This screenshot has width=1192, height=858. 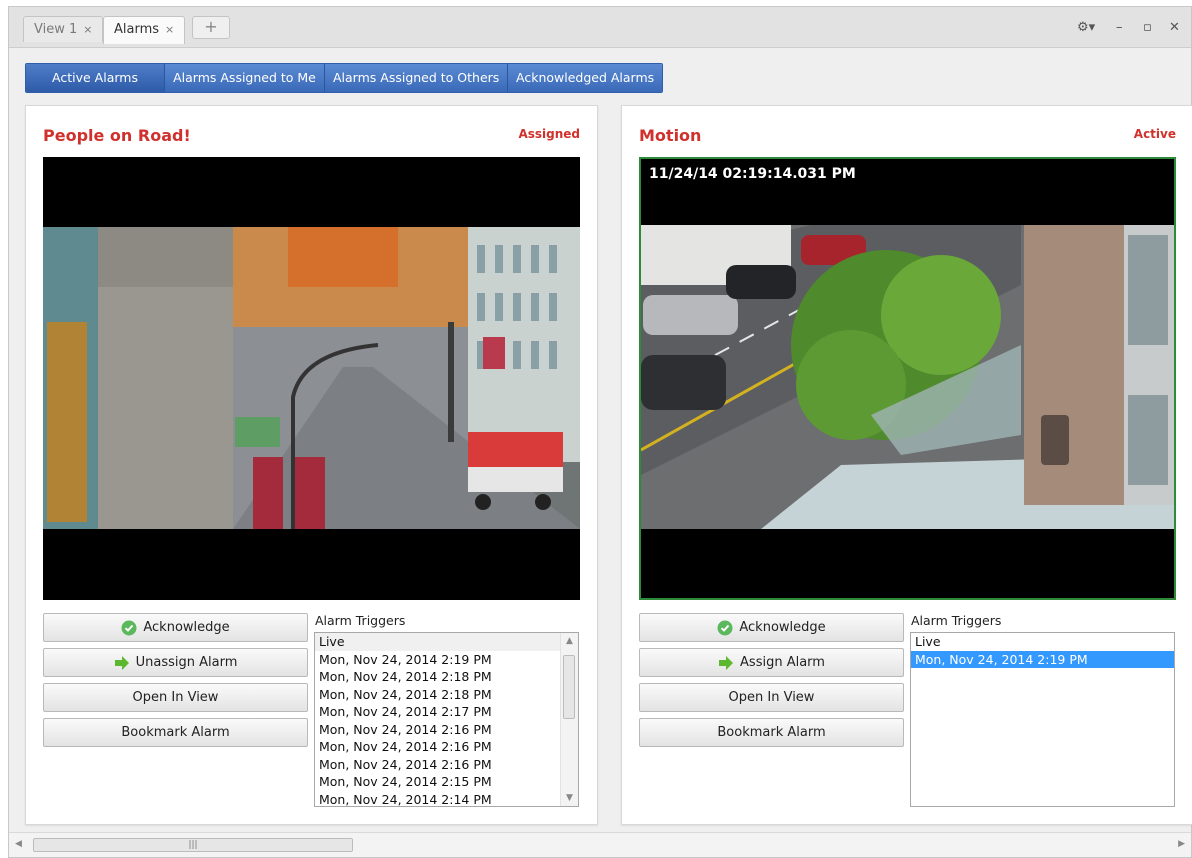 What do you see at coordinates (186, 662) in the screenshot?
I see `button-label: Unassign Alarm` at bounding box center [186, 662].